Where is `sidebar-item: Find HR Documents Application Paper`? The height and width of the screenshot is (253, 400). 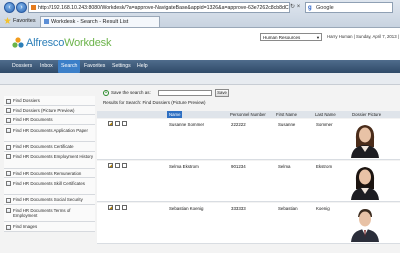 sidebar-item: Find HR Documents Application Paper is located at coordinates (49, 134).